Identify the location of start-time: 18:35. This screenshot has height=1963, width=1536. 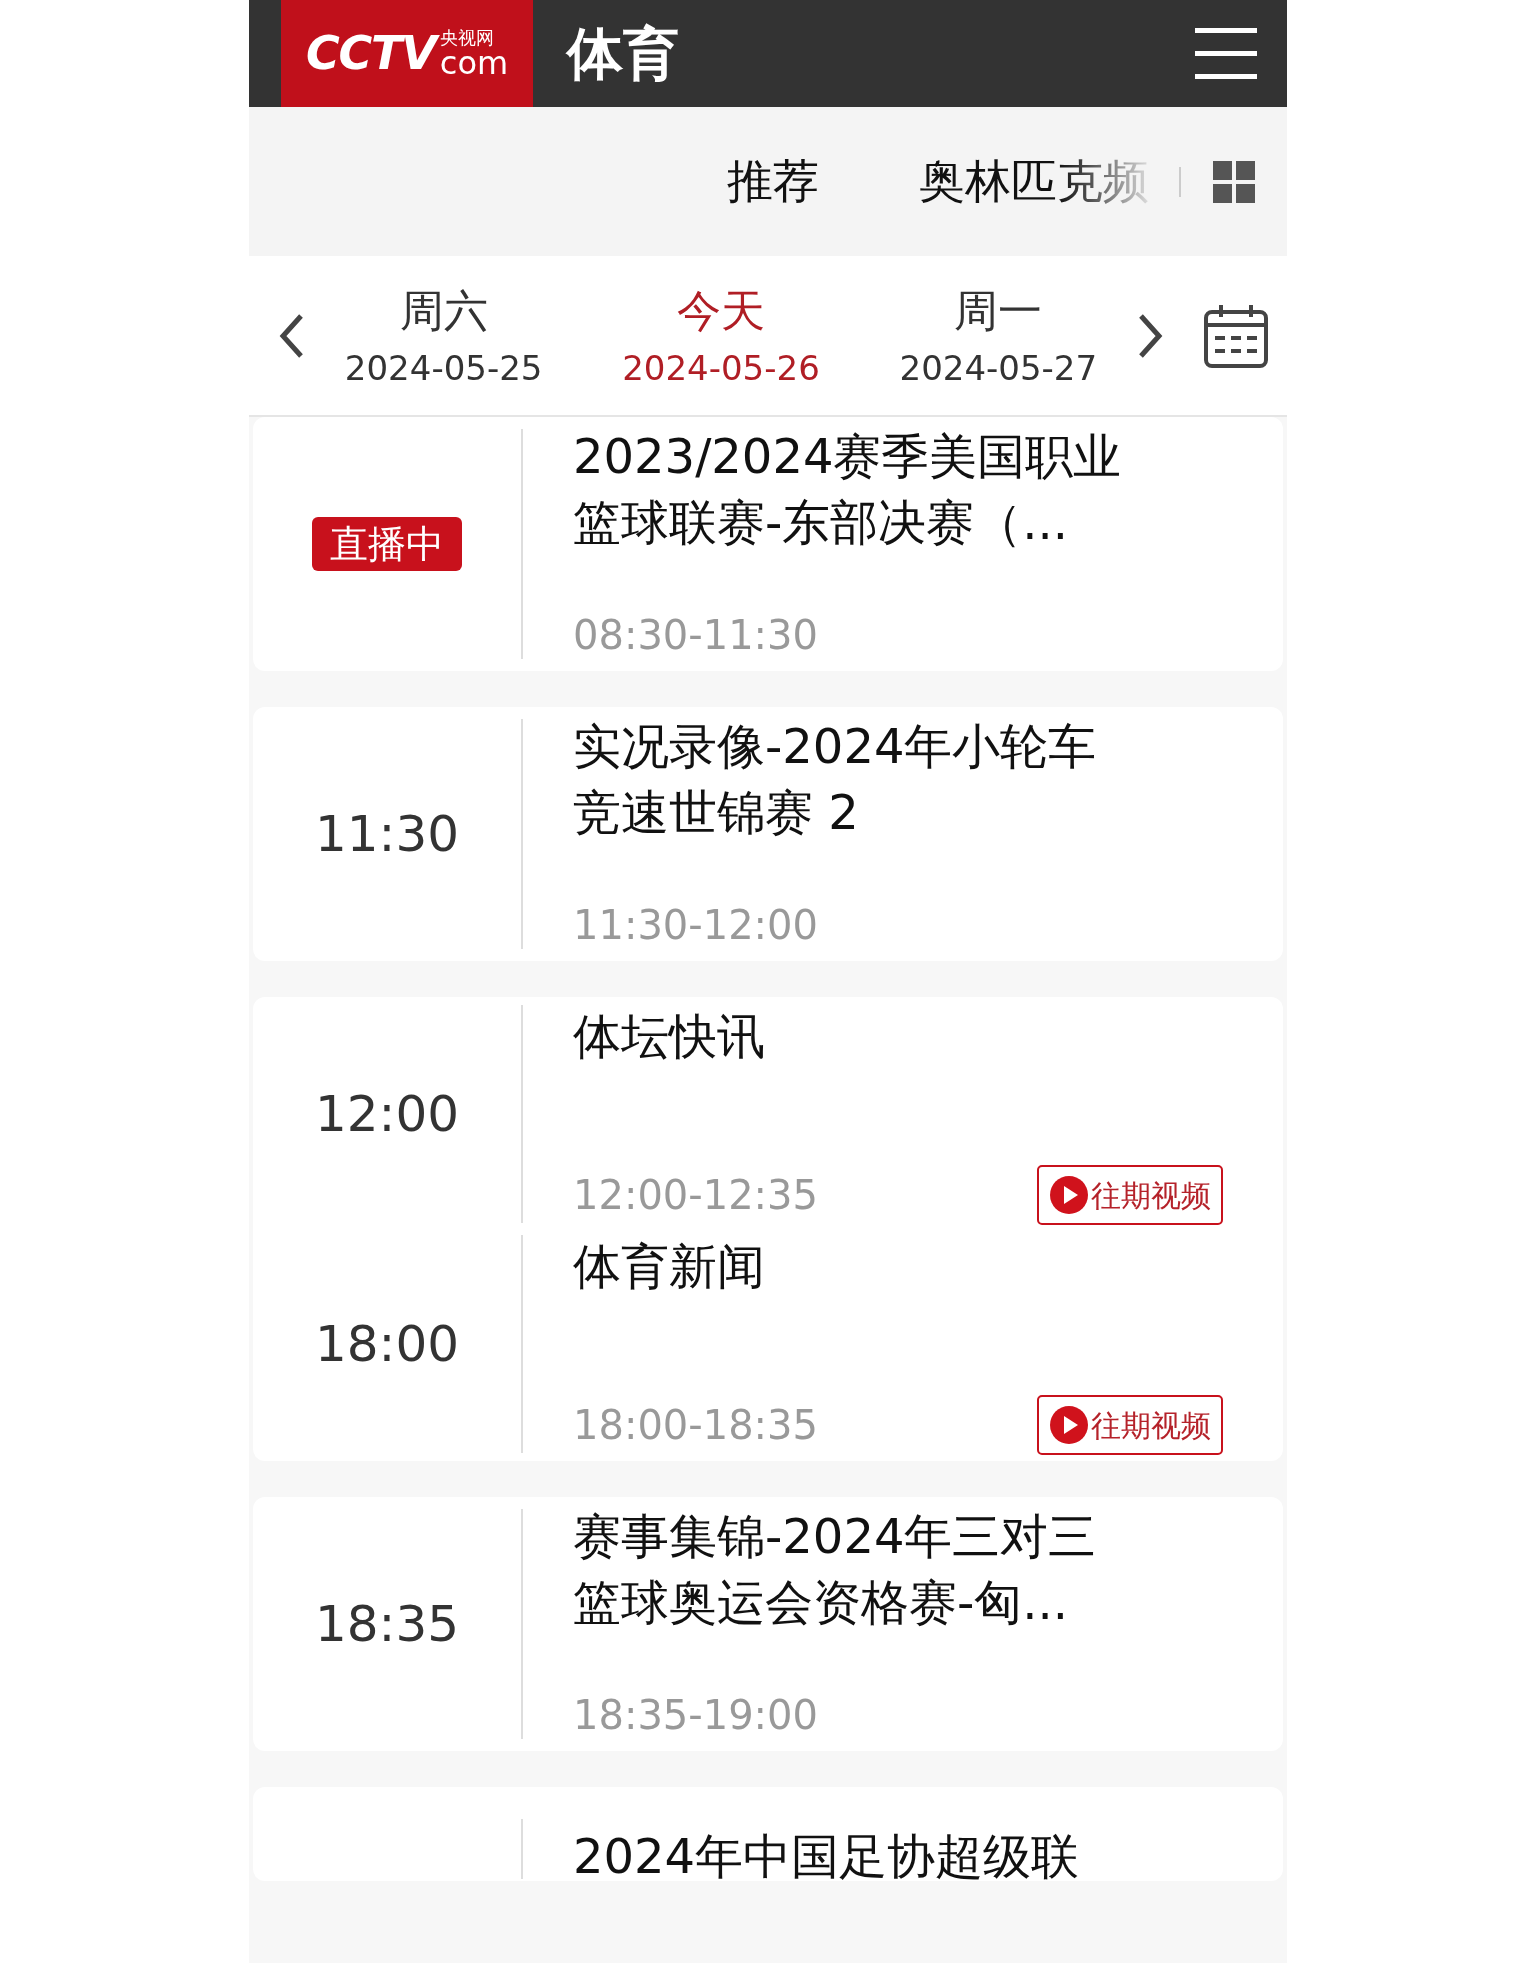
(387, 1624).